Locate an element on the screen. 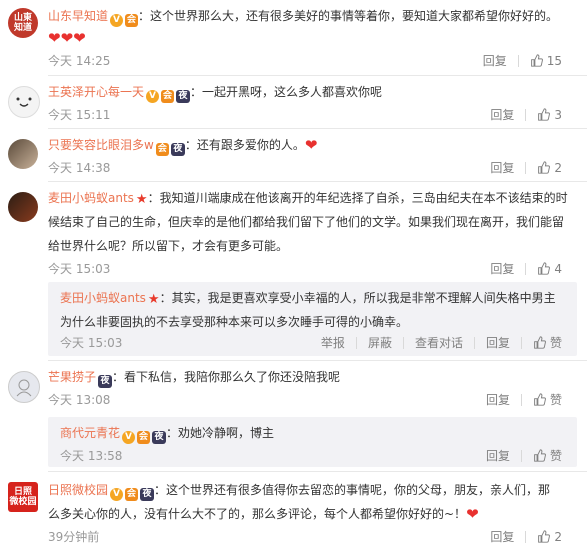 The image size is (587, 551). comment-content: 只要笑容比眼泪多w 会夜：还有跟多爱你的人。❤ is located at coordinates (311, 145).